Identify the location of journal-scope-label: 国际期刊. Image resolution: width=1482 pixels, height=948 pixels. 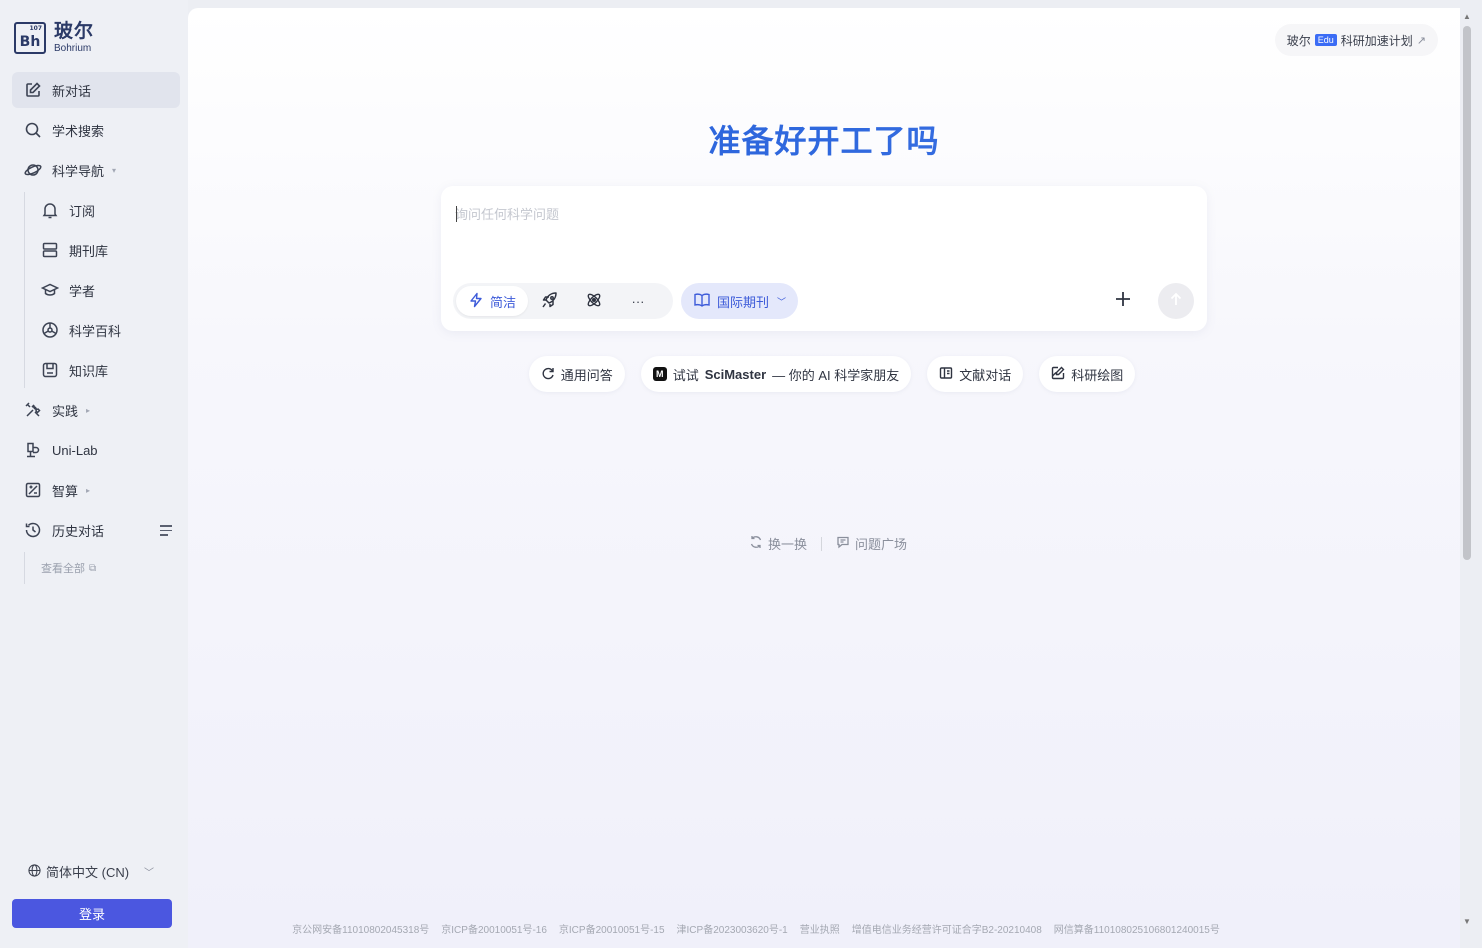
(743, 302).